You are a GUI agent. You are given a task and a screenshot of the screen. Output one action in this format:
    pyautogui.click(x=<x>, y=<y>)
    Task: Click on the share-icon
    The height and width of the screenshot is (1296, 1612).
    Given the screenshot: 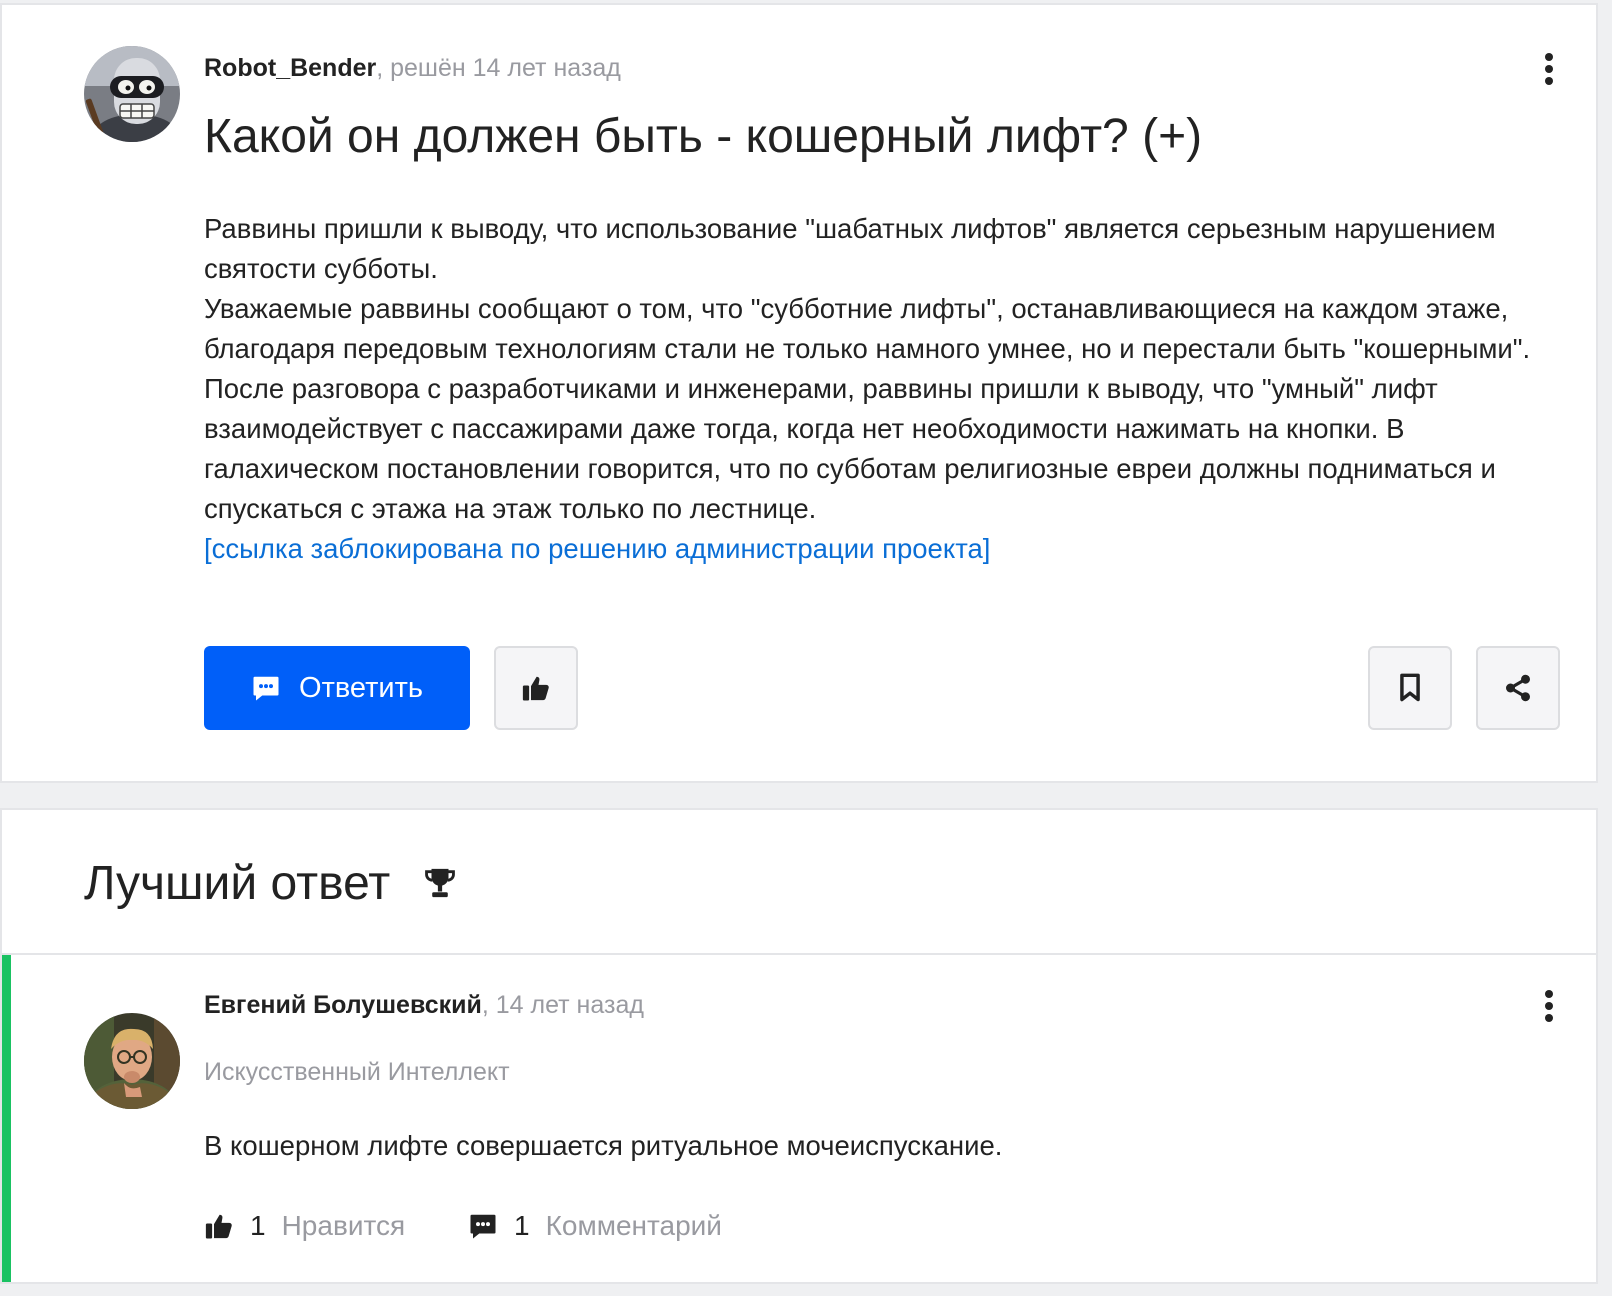 What is the action you would take?
    pyautogui.click(x=1518, y=688)
    